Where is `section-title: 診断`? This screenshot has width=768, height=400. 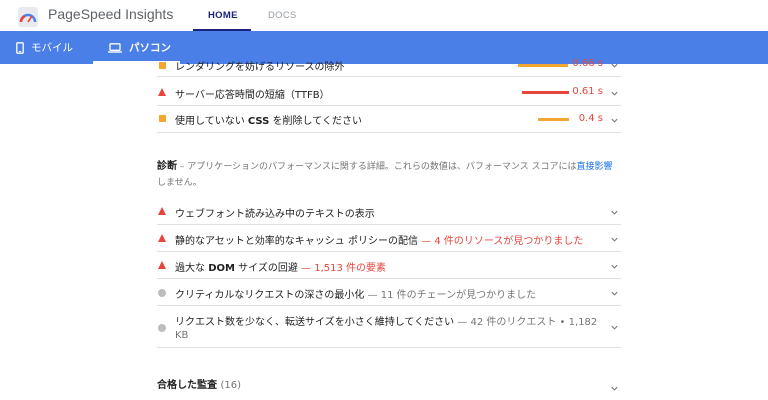
section-title: 診断 is located at coordinates (167, 166).